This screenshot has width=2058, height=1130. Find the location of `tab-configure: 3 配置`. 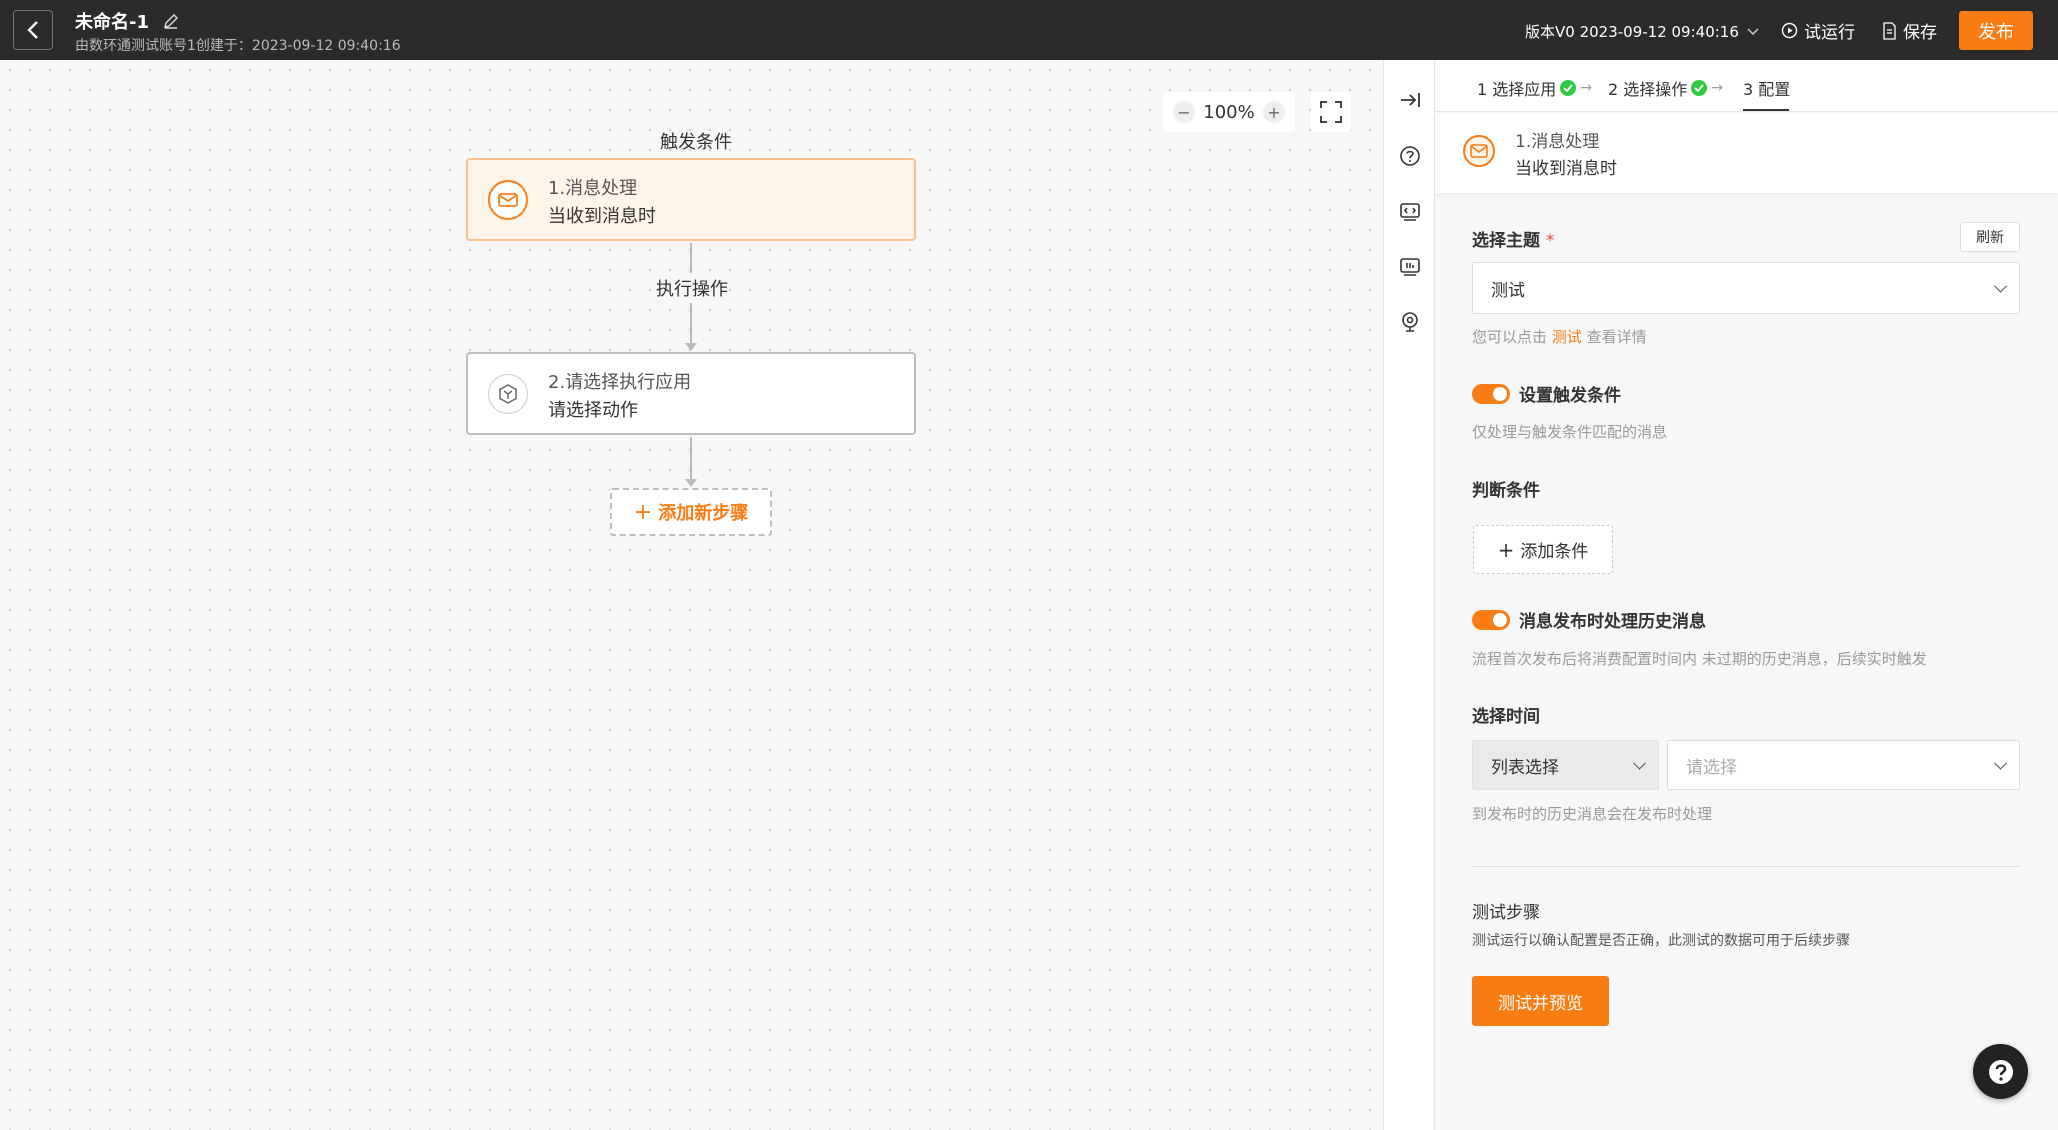

tab-configure: 3 配置 is located at coordinates (1766, 88).